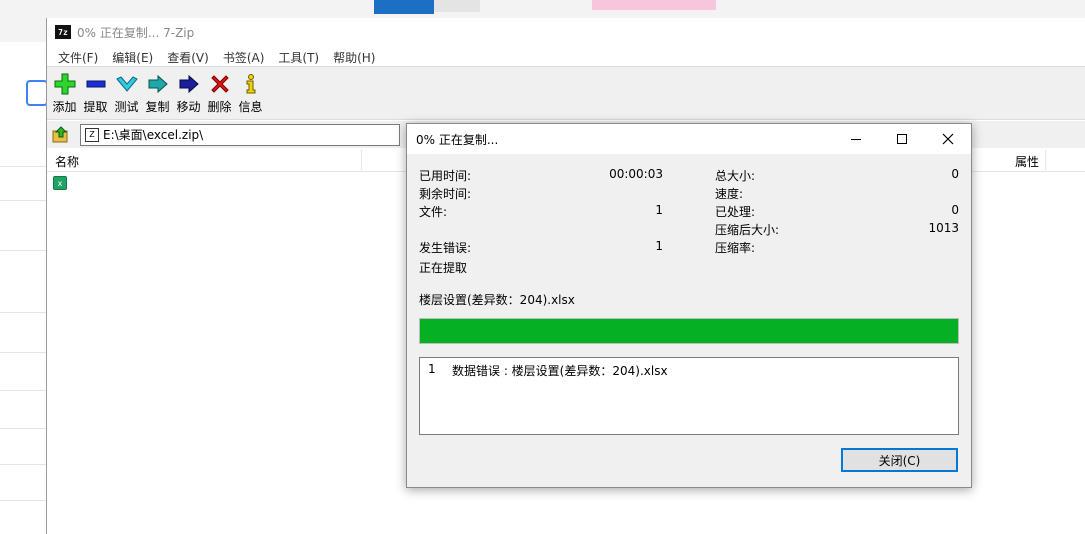 The image size is (1085, 534). What do you see at coordinates (158, 84) in the screenshot?
I see `copy-arrow-icon` at bounding box center [158, 84].